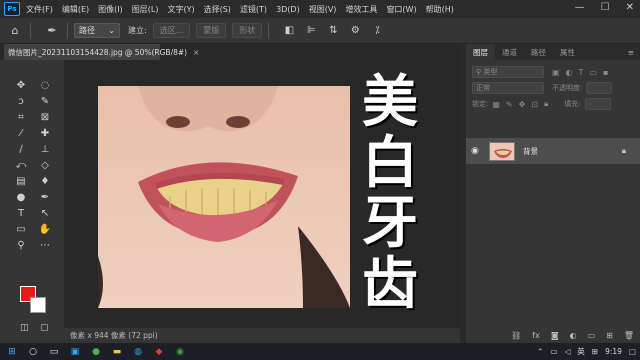  What do you see at coordinates (605, 72) in the screenshot?
I see `smart-object-filter-icon: ▪` at bounding box center [605, 72].